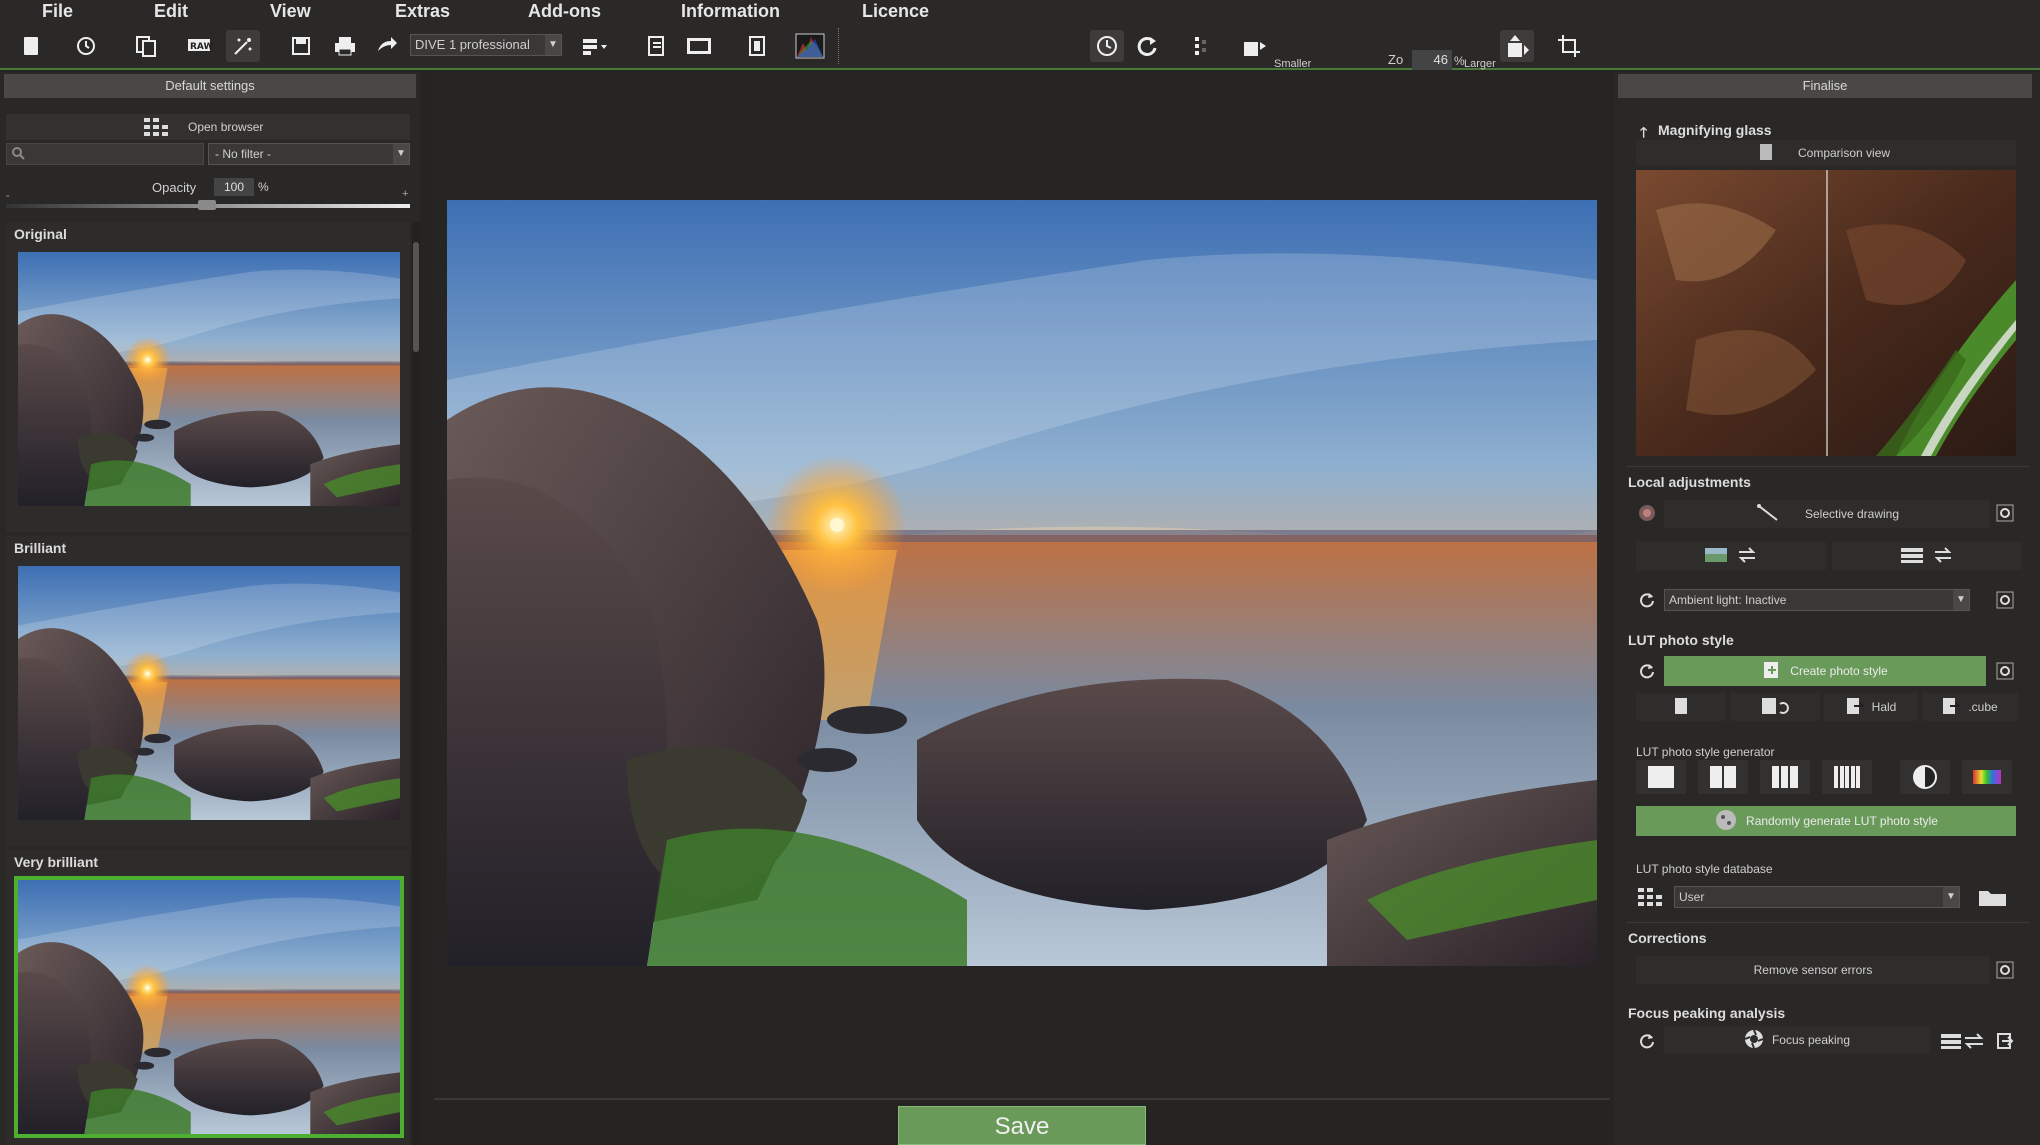 This screenshot has width=2040, height=1145. What do you see at coordinates (1772, 671) in the screenshot?
I see `add-document-icon` at bounding box center [1772, 671].